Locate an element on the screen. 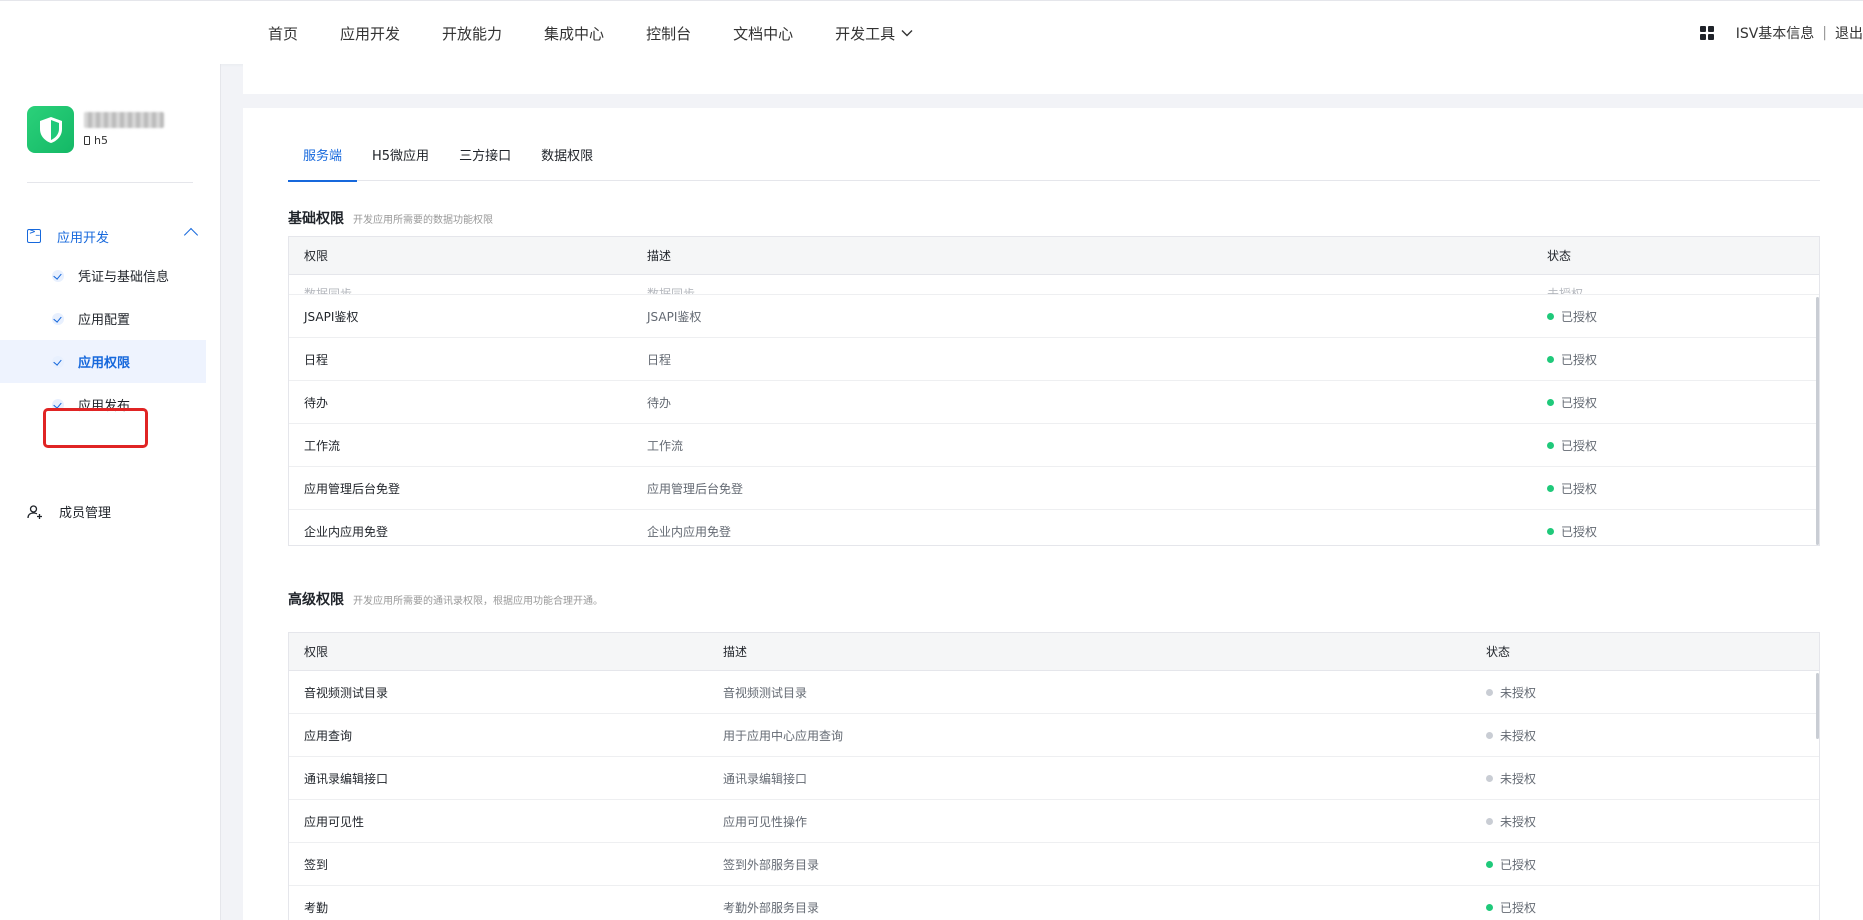 The width and height of the screenshot is (1863, 920). header-status: 状态 is located at coordinates (1559, 256).